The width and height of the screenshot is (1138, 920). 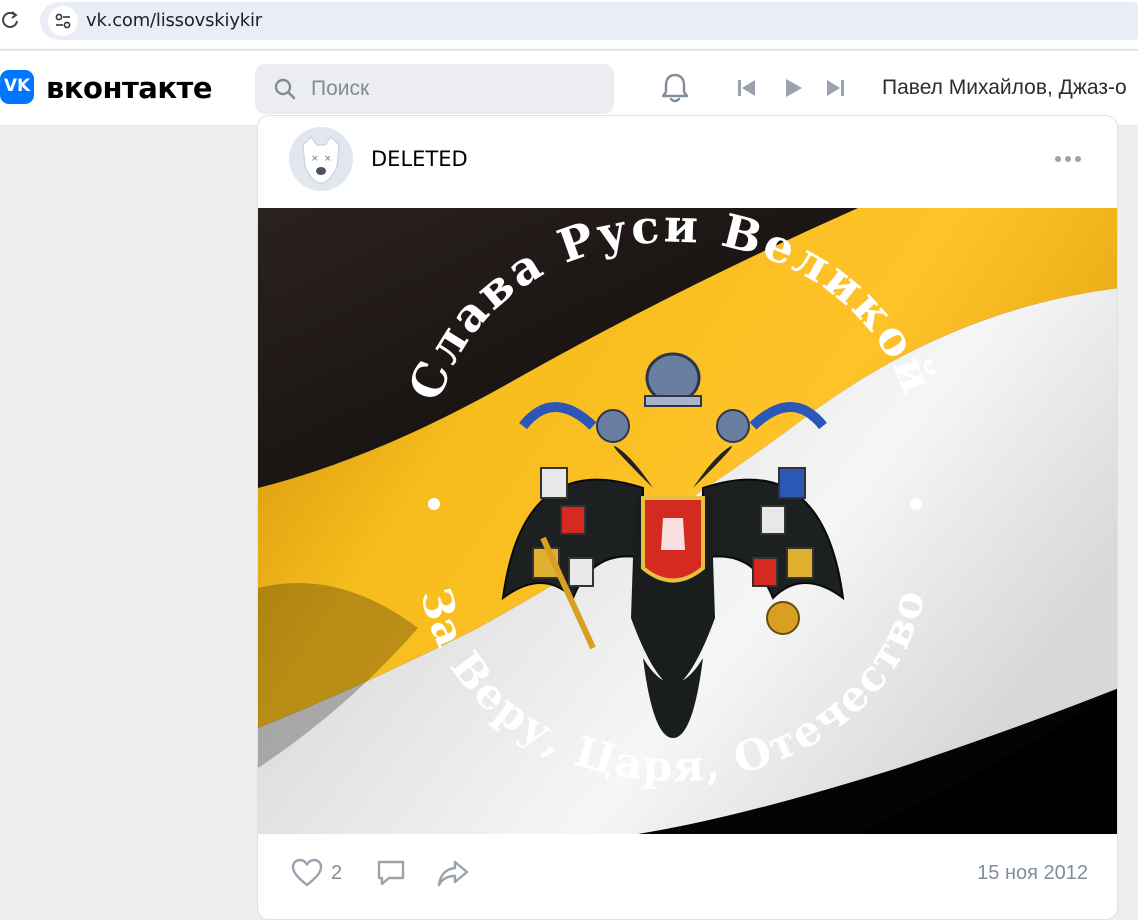 I want to click on vk-logo-letters: VK, so click(x=17, y=86).